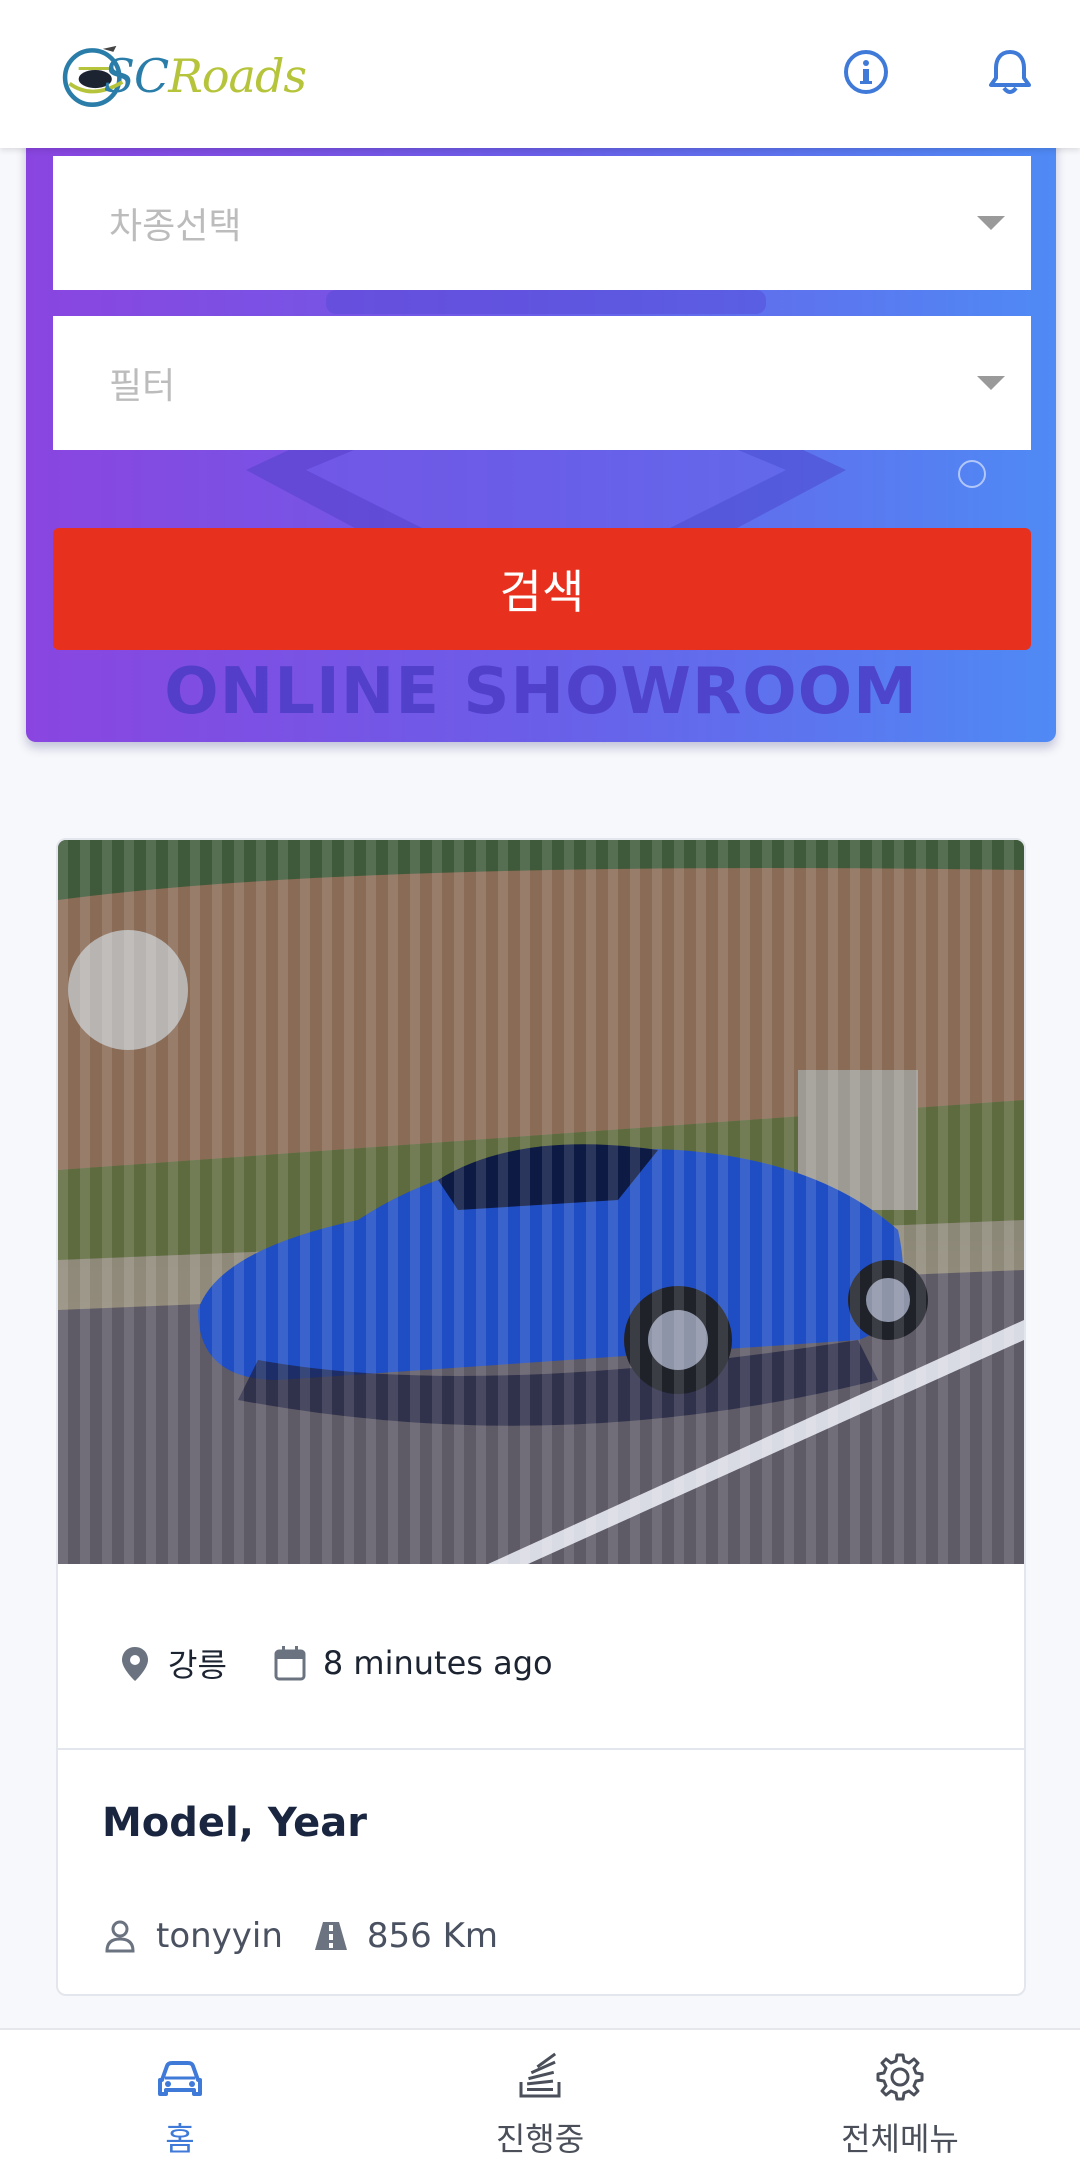  What do you see at coordinates (197, 1665) in the screenshot?
I see `listing-location: 강릉` at bounding box center [197, 1665].